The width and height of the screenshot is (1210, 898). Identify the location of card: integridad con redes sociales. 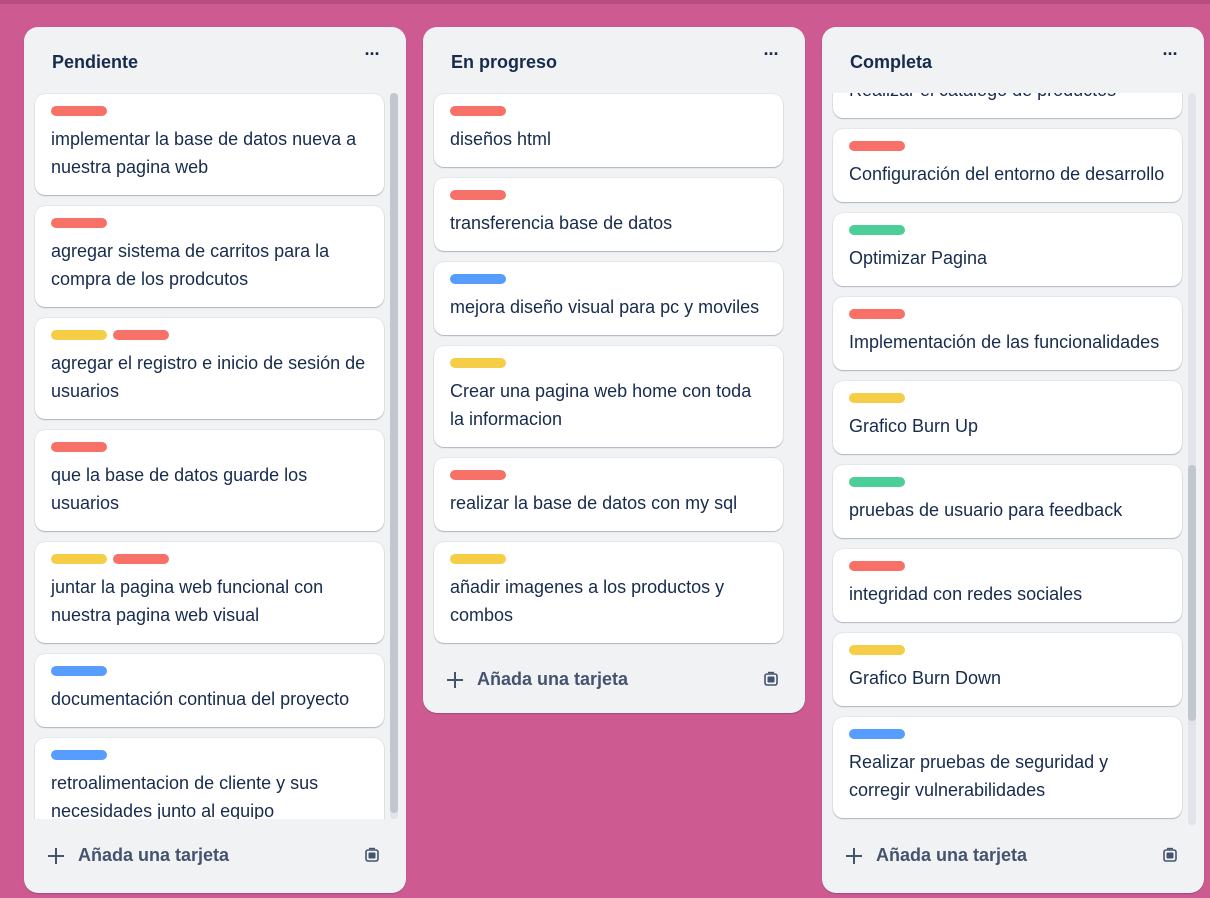
(1007, 585).